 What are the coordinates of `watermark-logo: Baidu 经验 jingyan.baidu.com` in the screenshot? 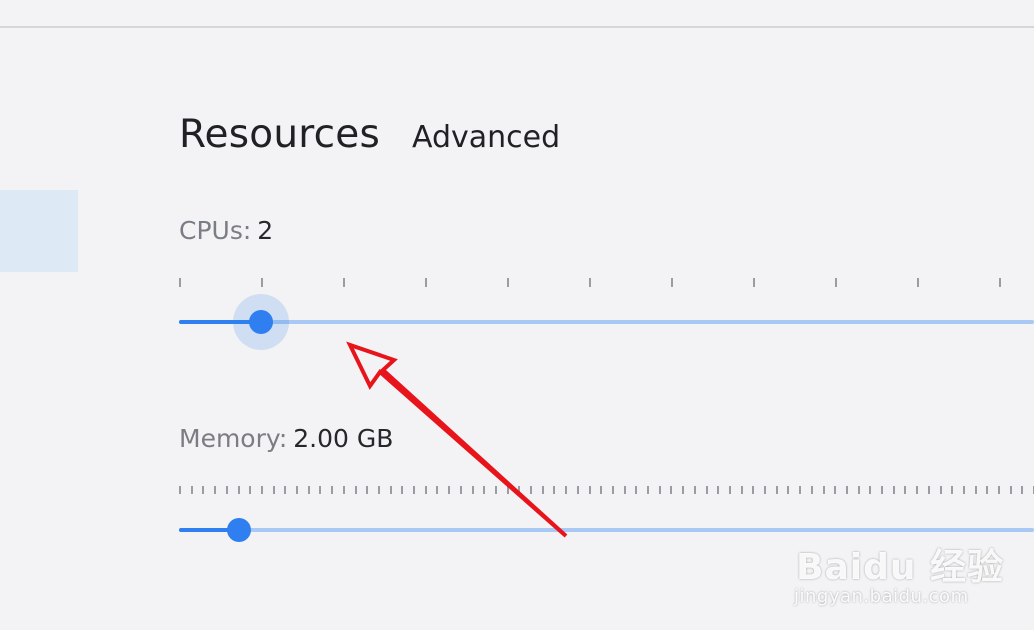 It's located at (912, 575).